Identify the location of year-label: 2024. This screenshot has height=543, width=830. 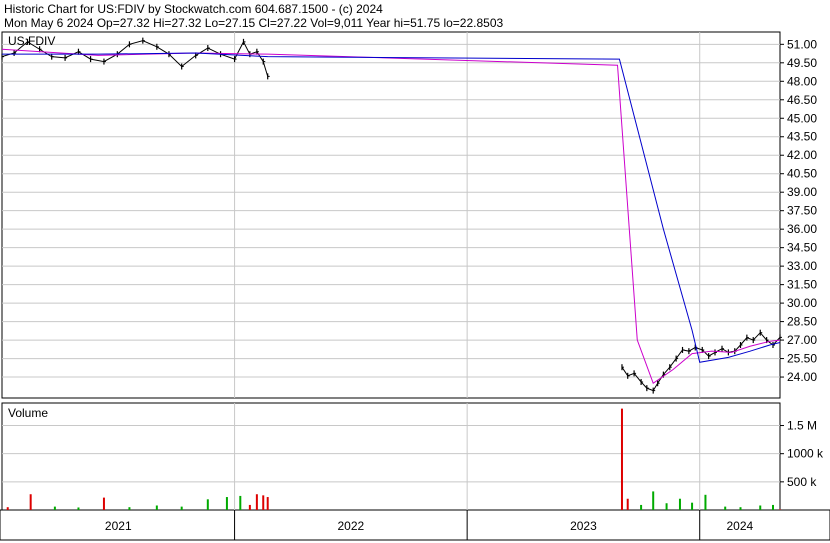
(740, 526).